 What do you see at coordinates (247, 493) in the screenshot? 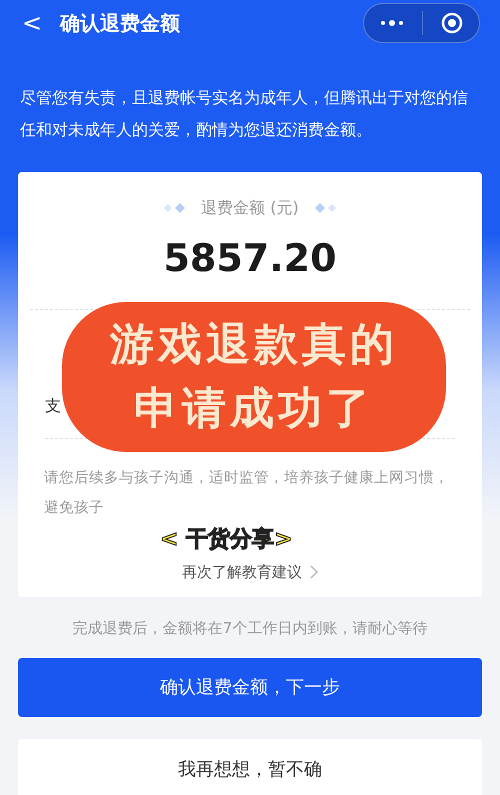
I see `advice-text: 请您后续多与孩子沟通，适时监管，培养孩子健康上网习惯，避免孩子` at bounding box center [247, 493].